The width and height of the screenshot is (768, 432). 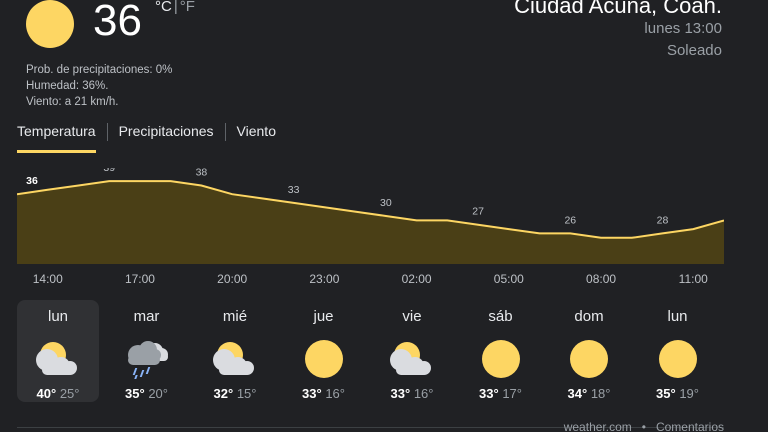 I want to click on chart-data-label: 39, so click(x=109, y=171).